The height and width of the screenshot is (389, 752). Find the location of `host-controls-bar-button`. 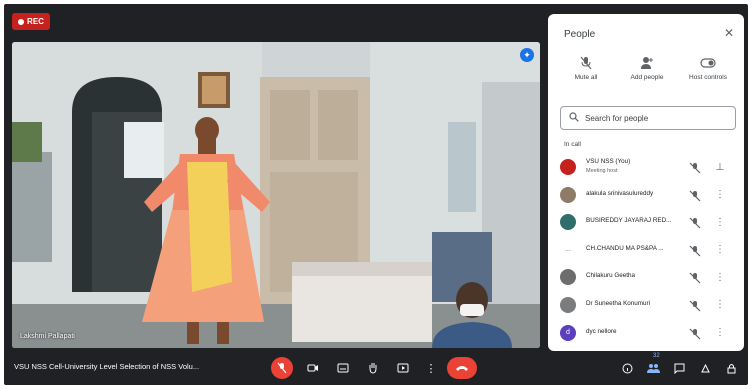

host-controls-bar-button is located at coordinates (731, 368).